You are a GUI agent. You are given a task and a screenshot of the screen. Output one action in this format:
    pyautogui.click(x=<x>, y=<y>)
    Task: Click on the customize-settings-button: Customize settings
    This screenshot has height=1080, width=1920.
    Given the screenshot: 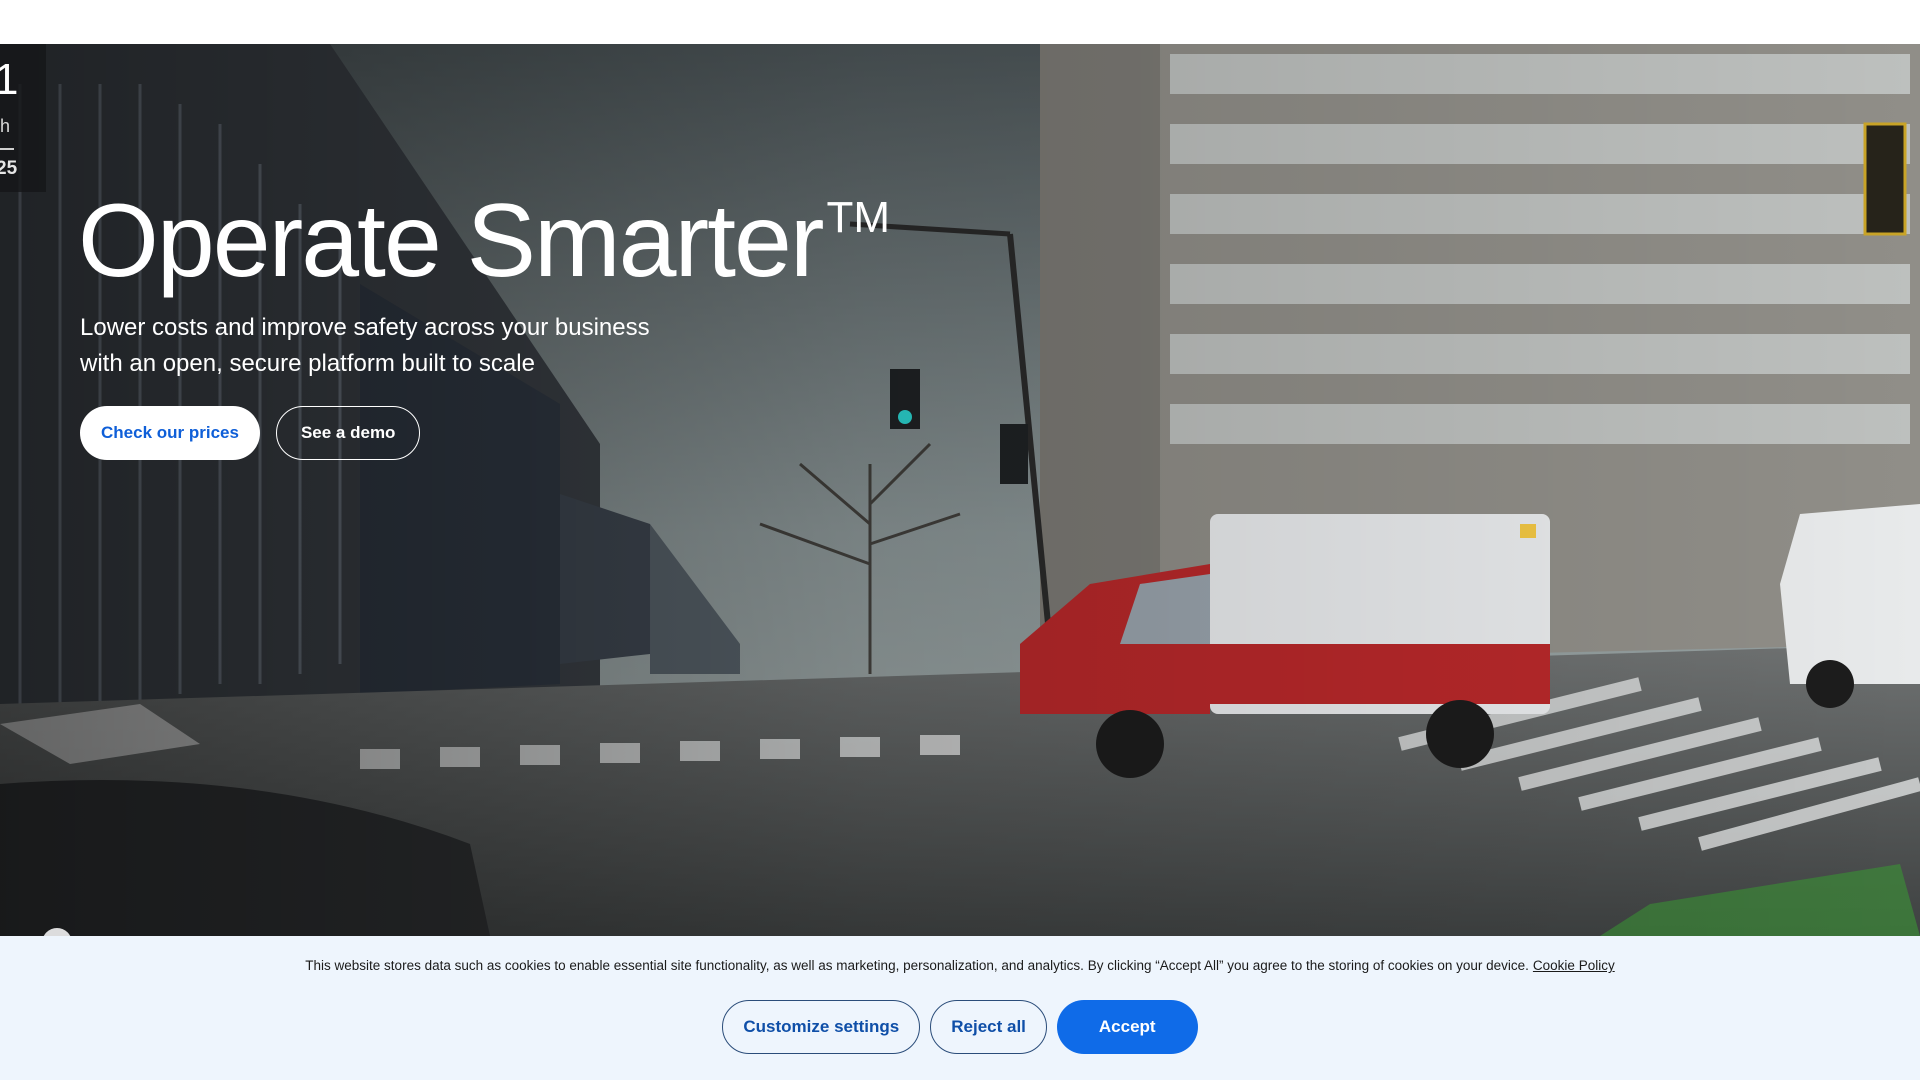 What is the action you would take?
    pyautogui.click(x=821, y=1027)
    